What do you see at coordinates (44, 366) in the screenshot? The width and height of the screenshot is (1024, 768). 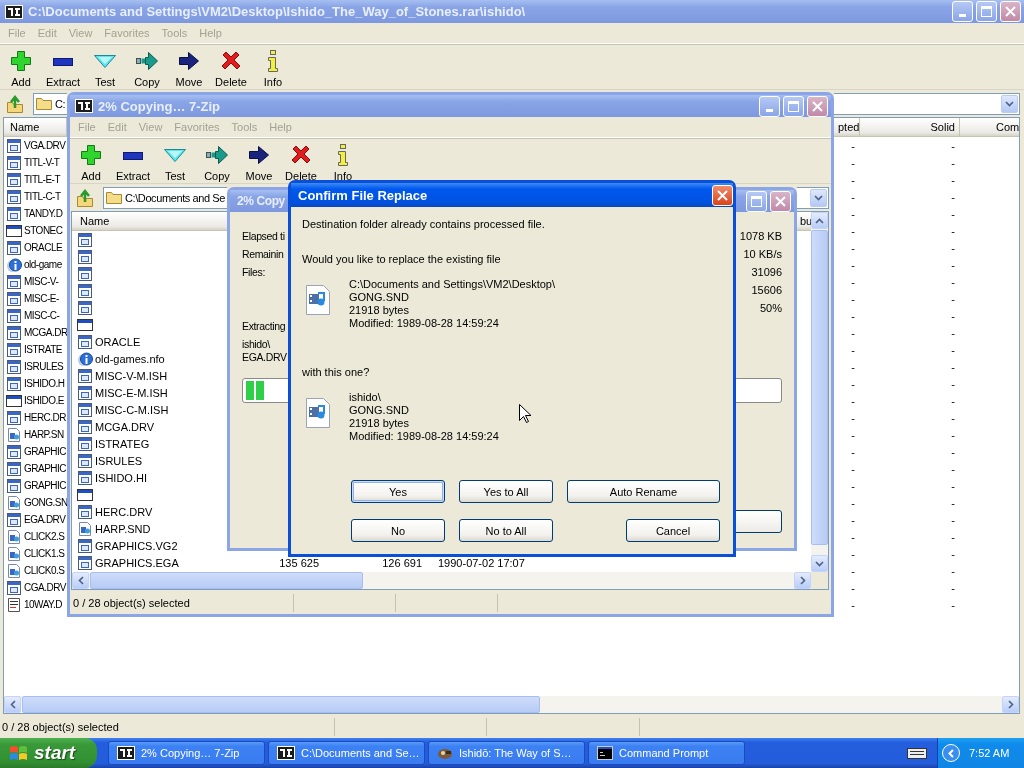 I see `file-name: ISRULES` at bounding box center [44, 366].